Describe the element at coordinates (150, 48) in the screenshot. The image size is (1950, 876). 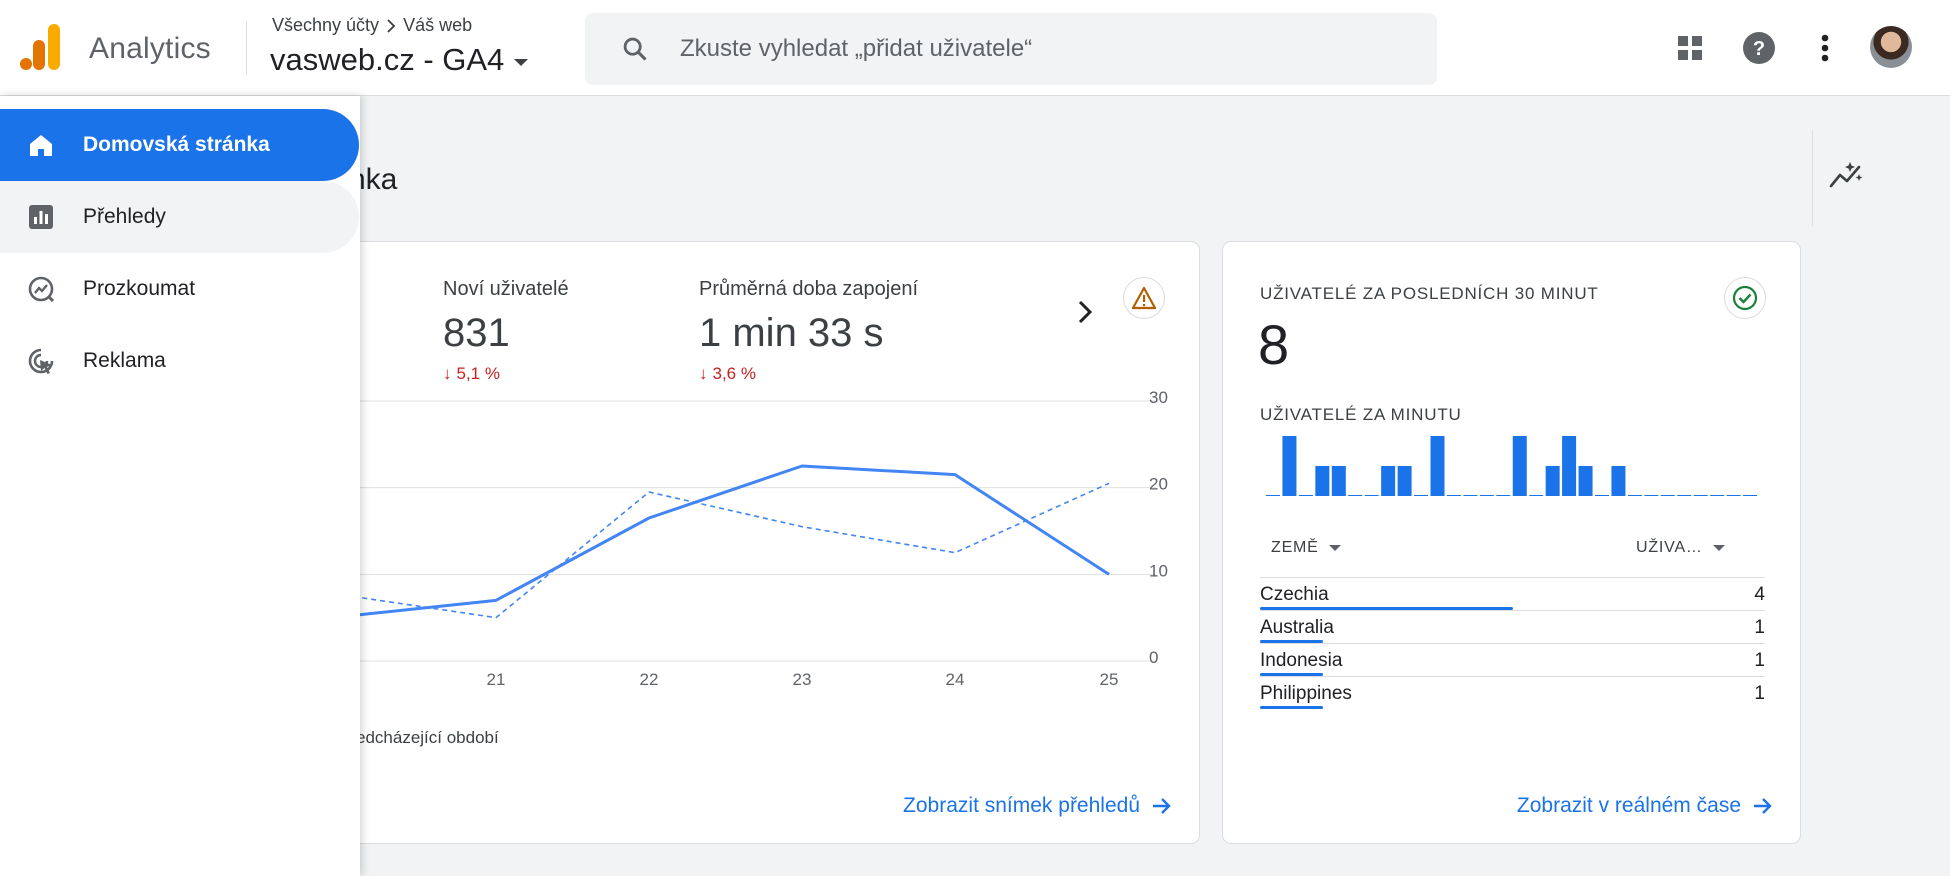
I see `app-name: Analytics` at that location.